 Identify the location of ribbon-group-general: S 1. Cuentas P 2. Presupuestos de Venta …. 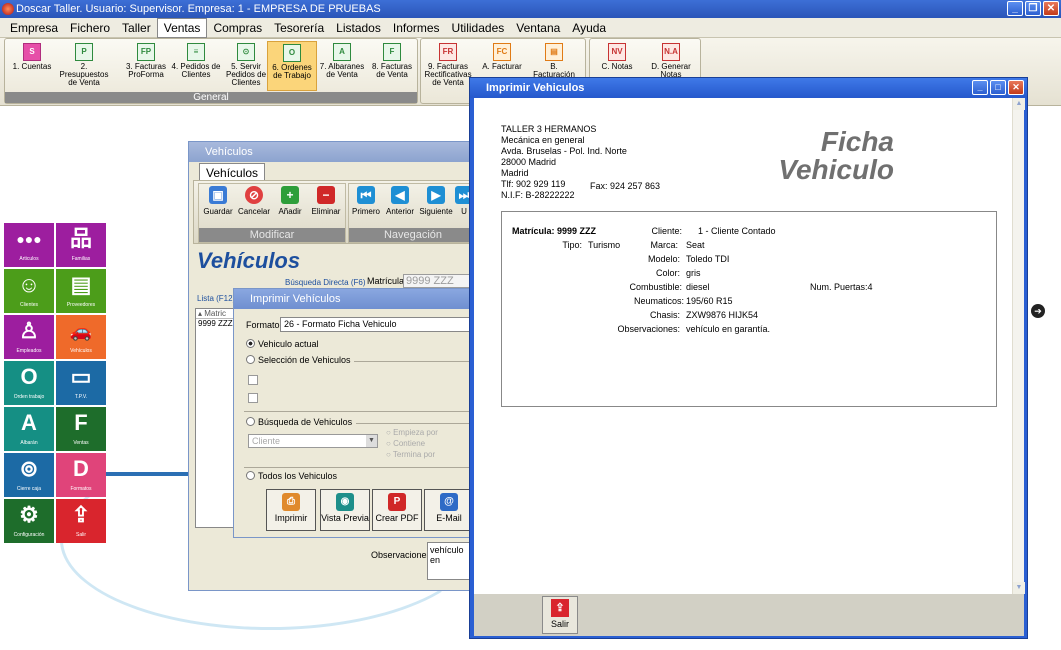
(211, 71).